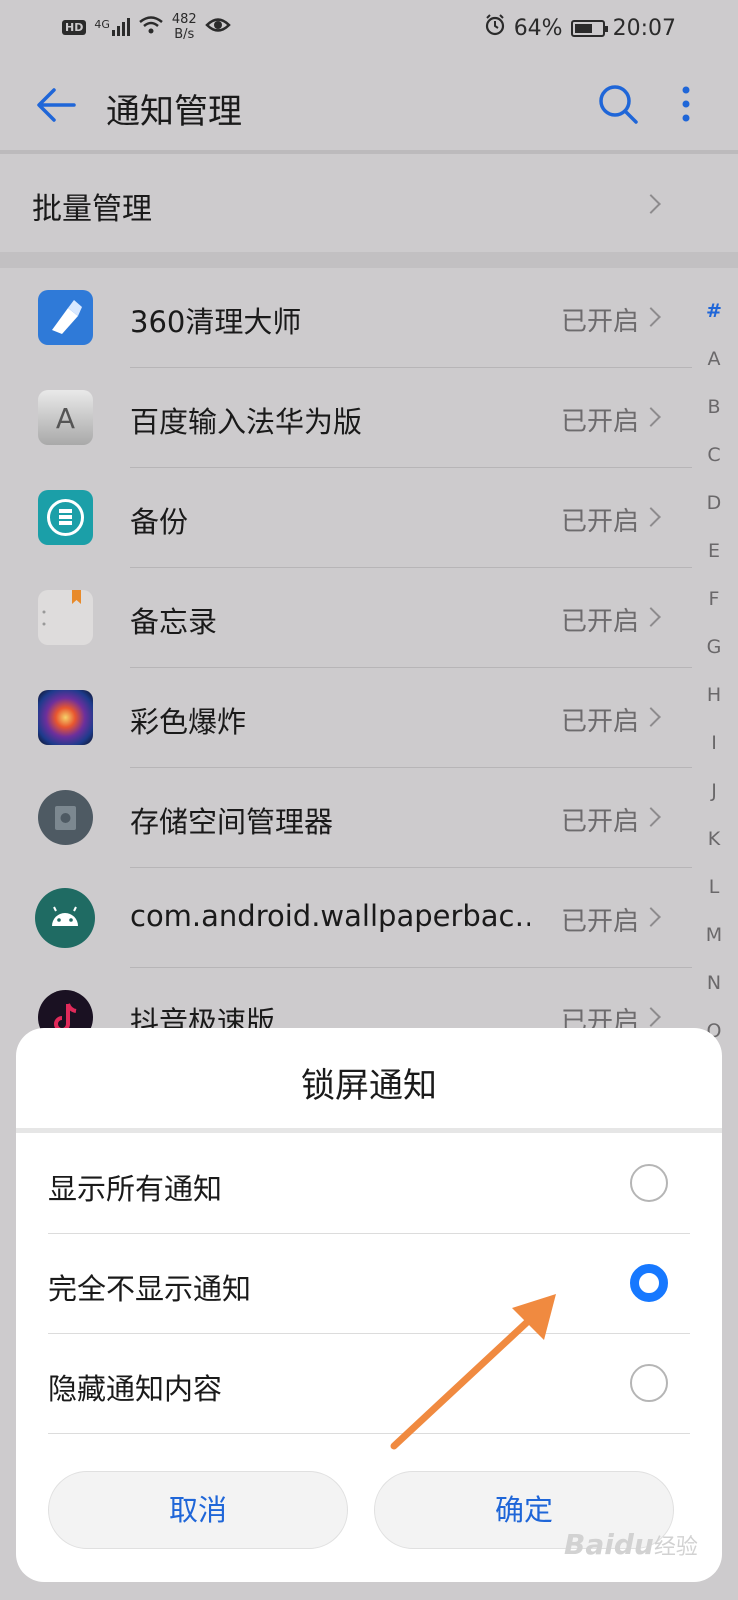  What do you see at coordinates (714, 935) in the screenshot?
I see `index-letter: M` at bounding box center [714, 935].